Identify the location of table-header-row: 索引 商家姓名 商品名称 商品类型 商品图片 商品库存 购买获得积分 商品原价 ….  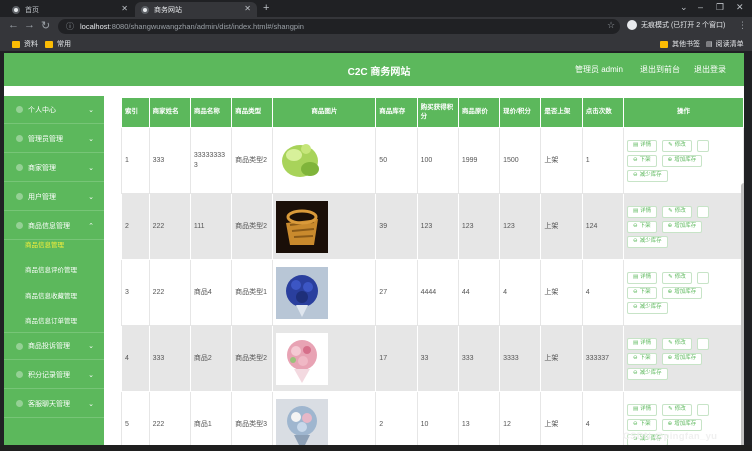
(432, 112).